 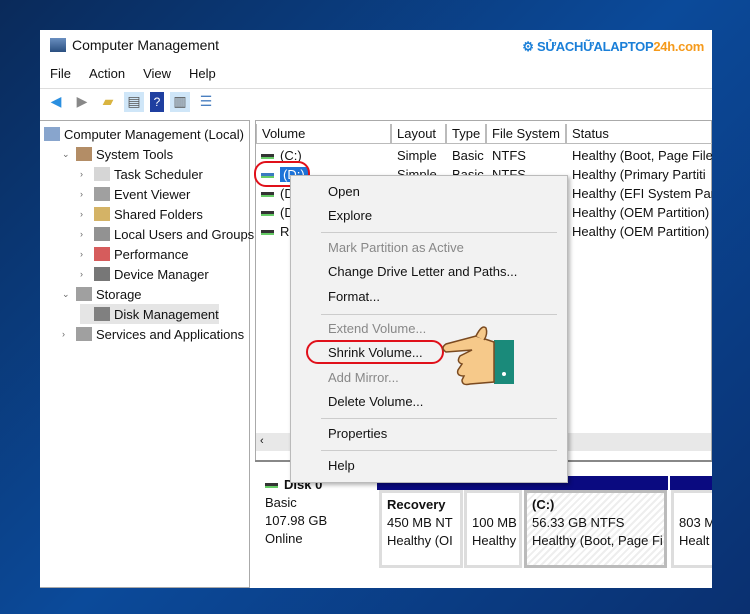 What do you see at coordinates (694, 540) in the screenshot?
I see `partition-status: Healt` at bounding box center [694, 540].